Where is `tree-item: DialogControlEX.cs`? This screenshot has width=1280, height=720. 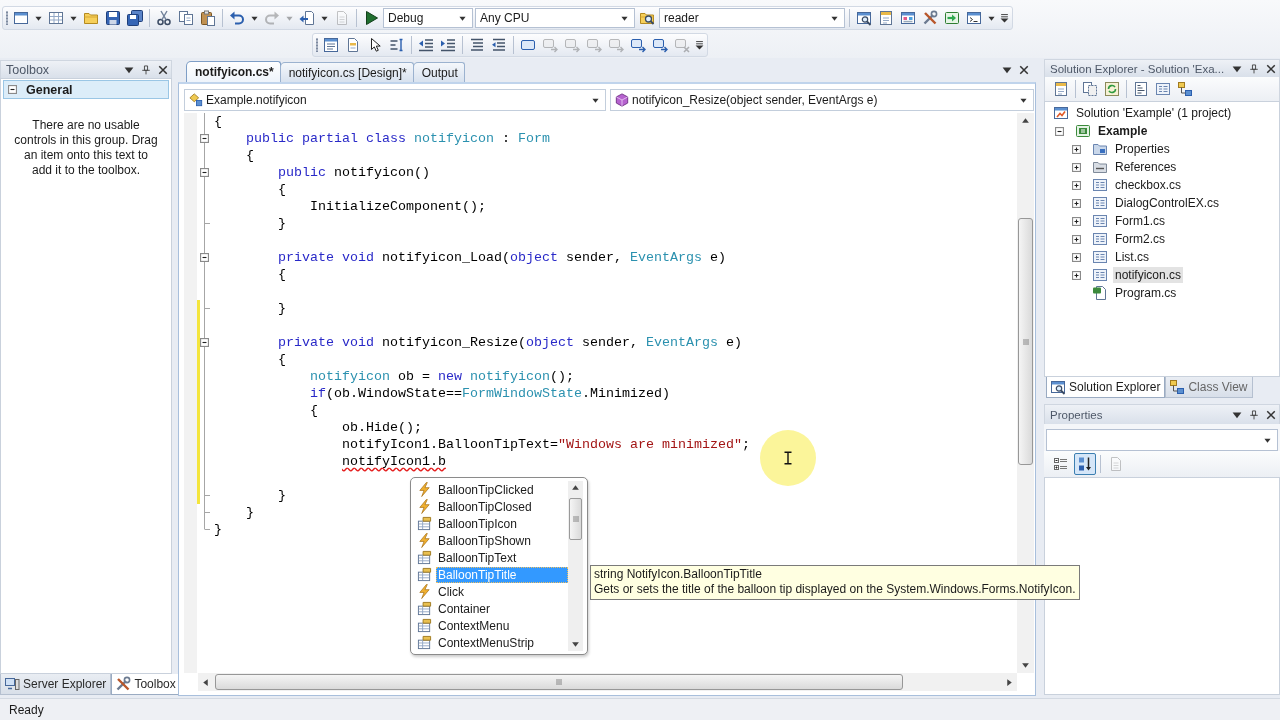 tree-item: DialogControlEX.cs is located at coordinates (1167, 203).